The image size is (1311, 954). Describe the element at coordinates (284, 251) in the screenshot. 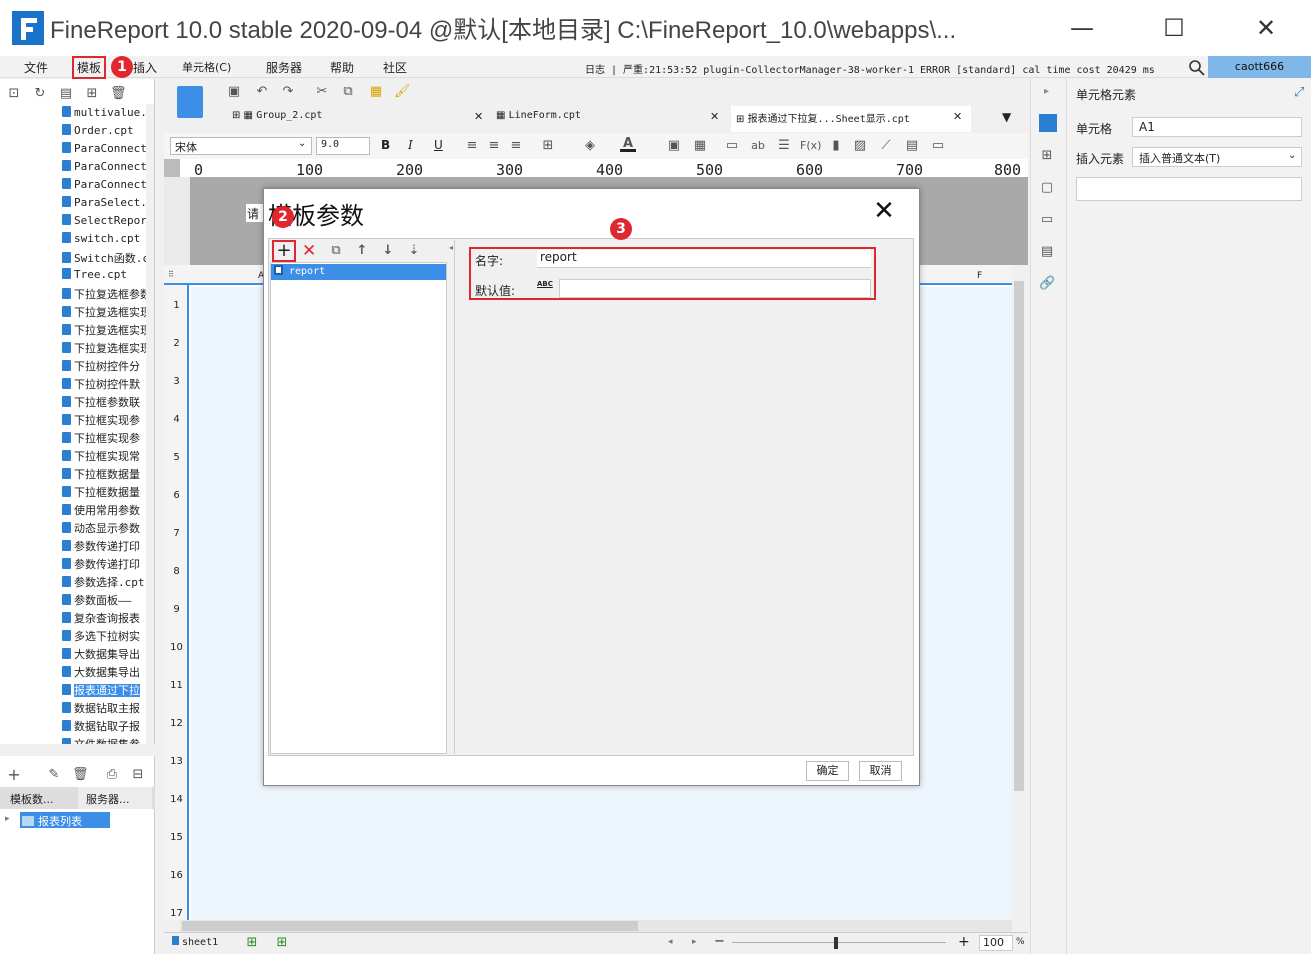

I see `add-parameter-button: +` at that location.